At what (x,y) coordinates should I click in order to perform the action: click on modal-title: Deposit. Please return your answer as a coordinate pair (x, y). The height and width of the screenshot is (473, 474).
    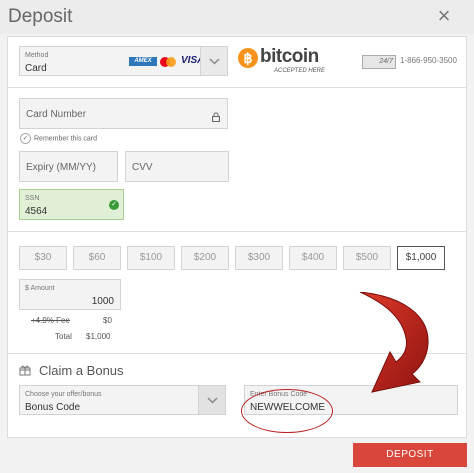
    Looking at the image, I should click on (40, 16).